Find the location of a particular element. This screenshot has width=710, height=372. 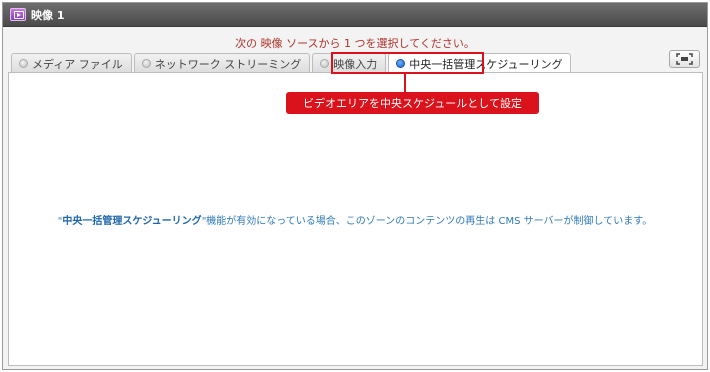

tab-video-input: 映像入力 is located at coordinates (349, 63).